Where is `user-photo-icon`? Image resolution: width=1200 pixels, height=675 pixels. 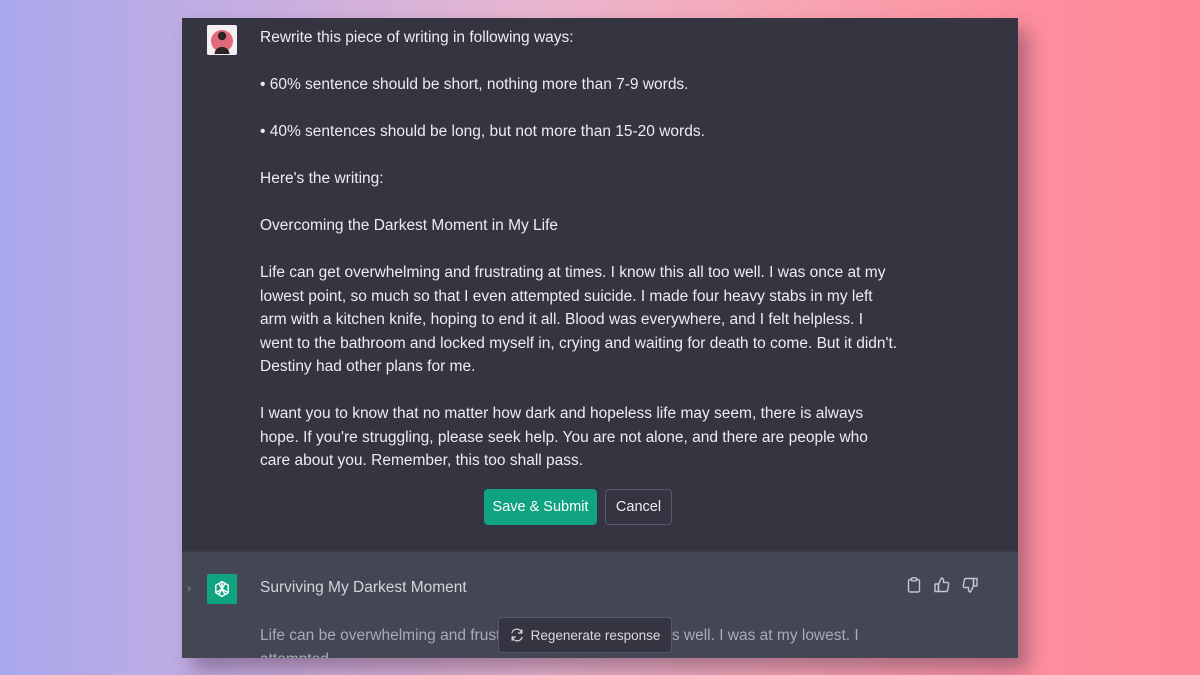 user-photo-icon is located at coordinates (222, 40).